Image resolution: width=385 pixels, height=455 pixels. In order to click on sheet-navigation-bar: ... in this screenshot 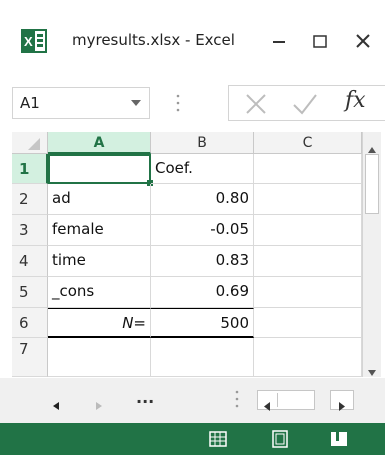, I will do `click(192, 400)`.